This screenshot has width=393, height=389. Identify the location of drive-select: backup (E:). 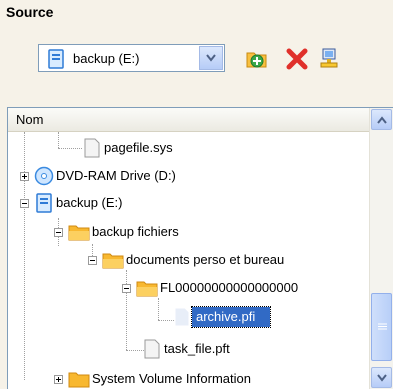
(131, 58).